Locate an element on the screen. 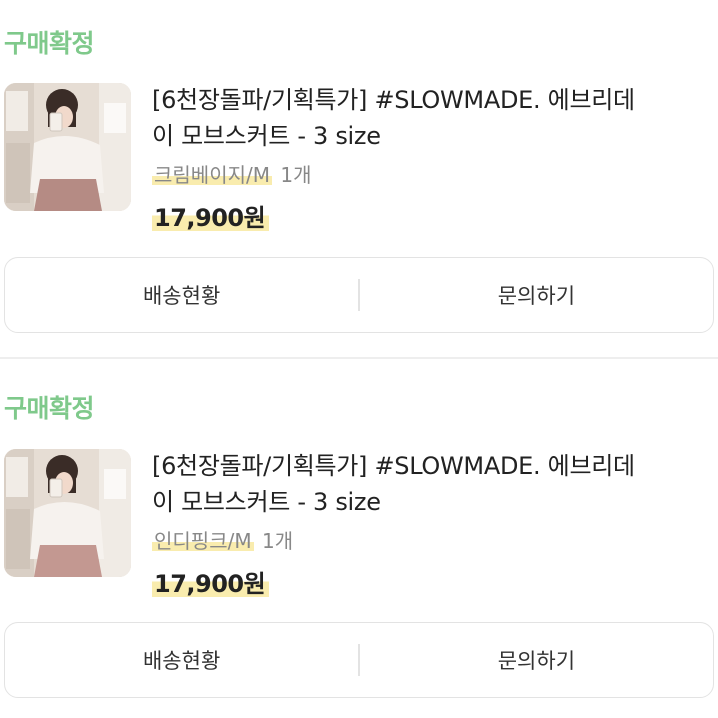 The width and height of the screenshot is (718, 718). option-value: 크림베이지/M is located at coordinates (212, 175).